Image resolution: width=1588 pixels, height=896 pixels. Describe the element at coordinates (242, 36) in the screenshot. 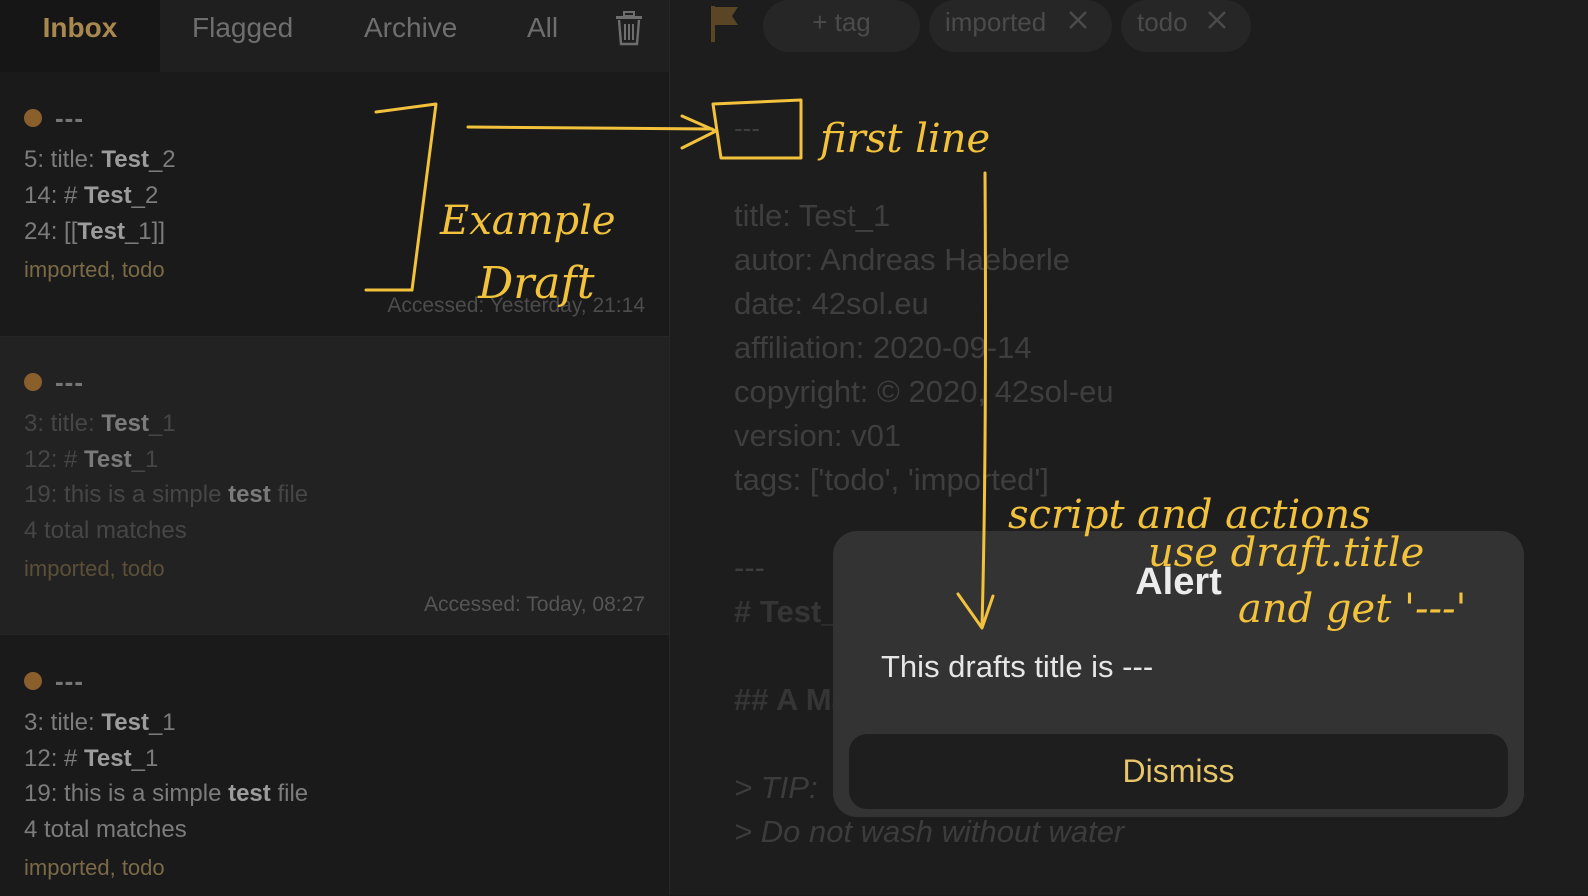

I see `tab-flagged: Flagged` at that location.